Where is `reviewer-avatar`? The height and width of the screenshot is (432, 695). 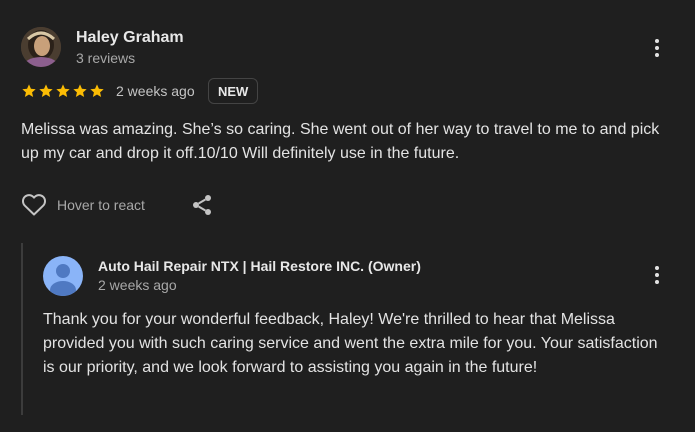
reviewer-avatar is located at coordinates (41, 47).